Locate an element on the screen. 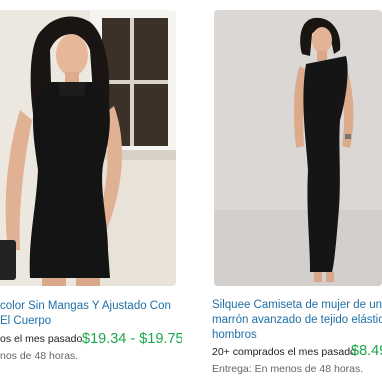  delivery-info: Entrega: En menos de 48 horas. is located at coordinates (288, 369).